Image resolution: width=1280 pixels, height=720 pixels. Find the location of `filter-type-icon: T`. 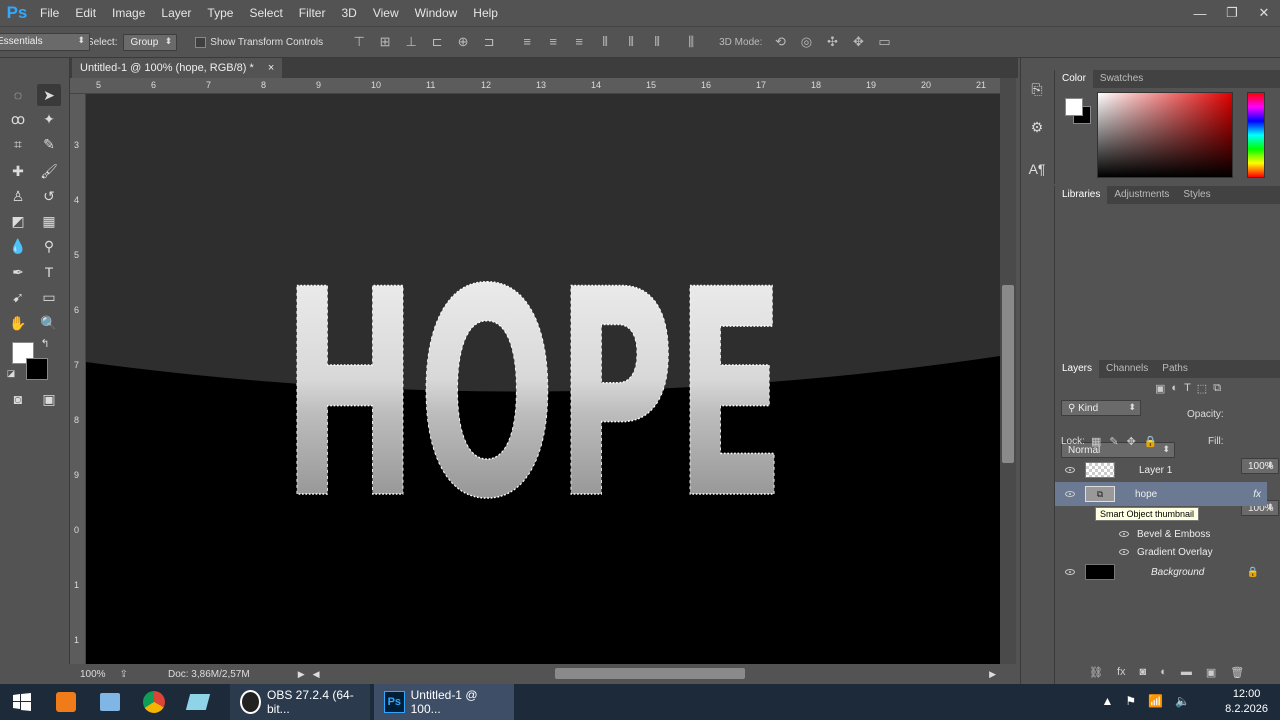

filter-type-icon: T is located at coordinates (1187, 388).